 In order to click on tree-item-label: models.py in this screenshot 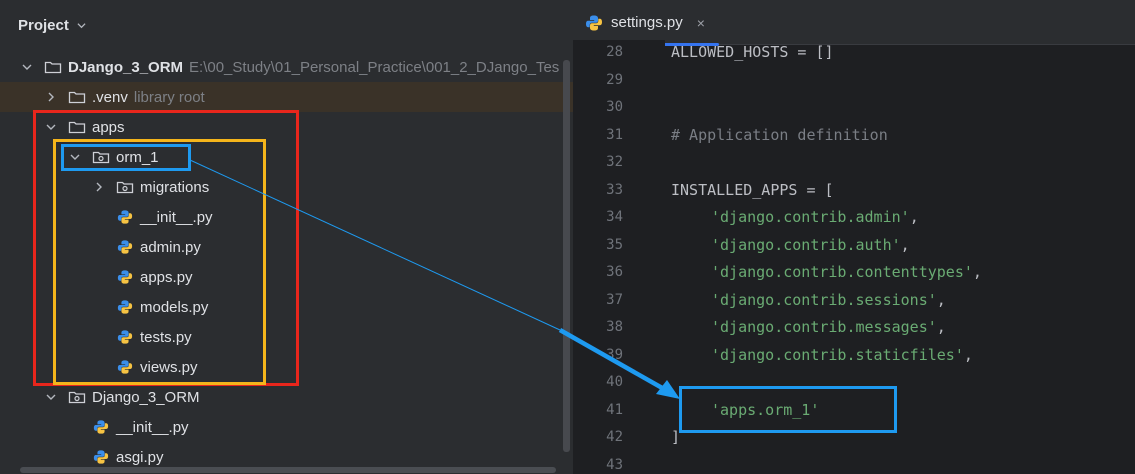, I will do `click(174, 307)`.